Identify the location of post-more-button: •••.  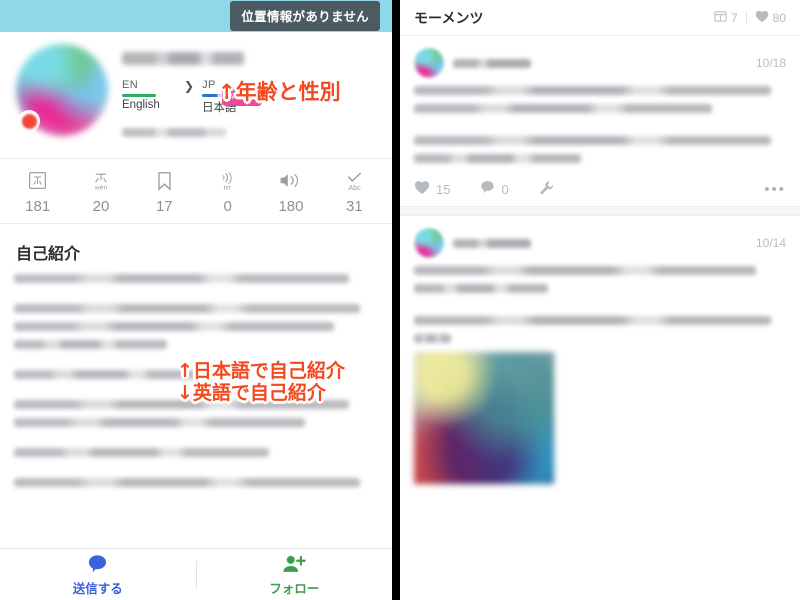
(775, 189).